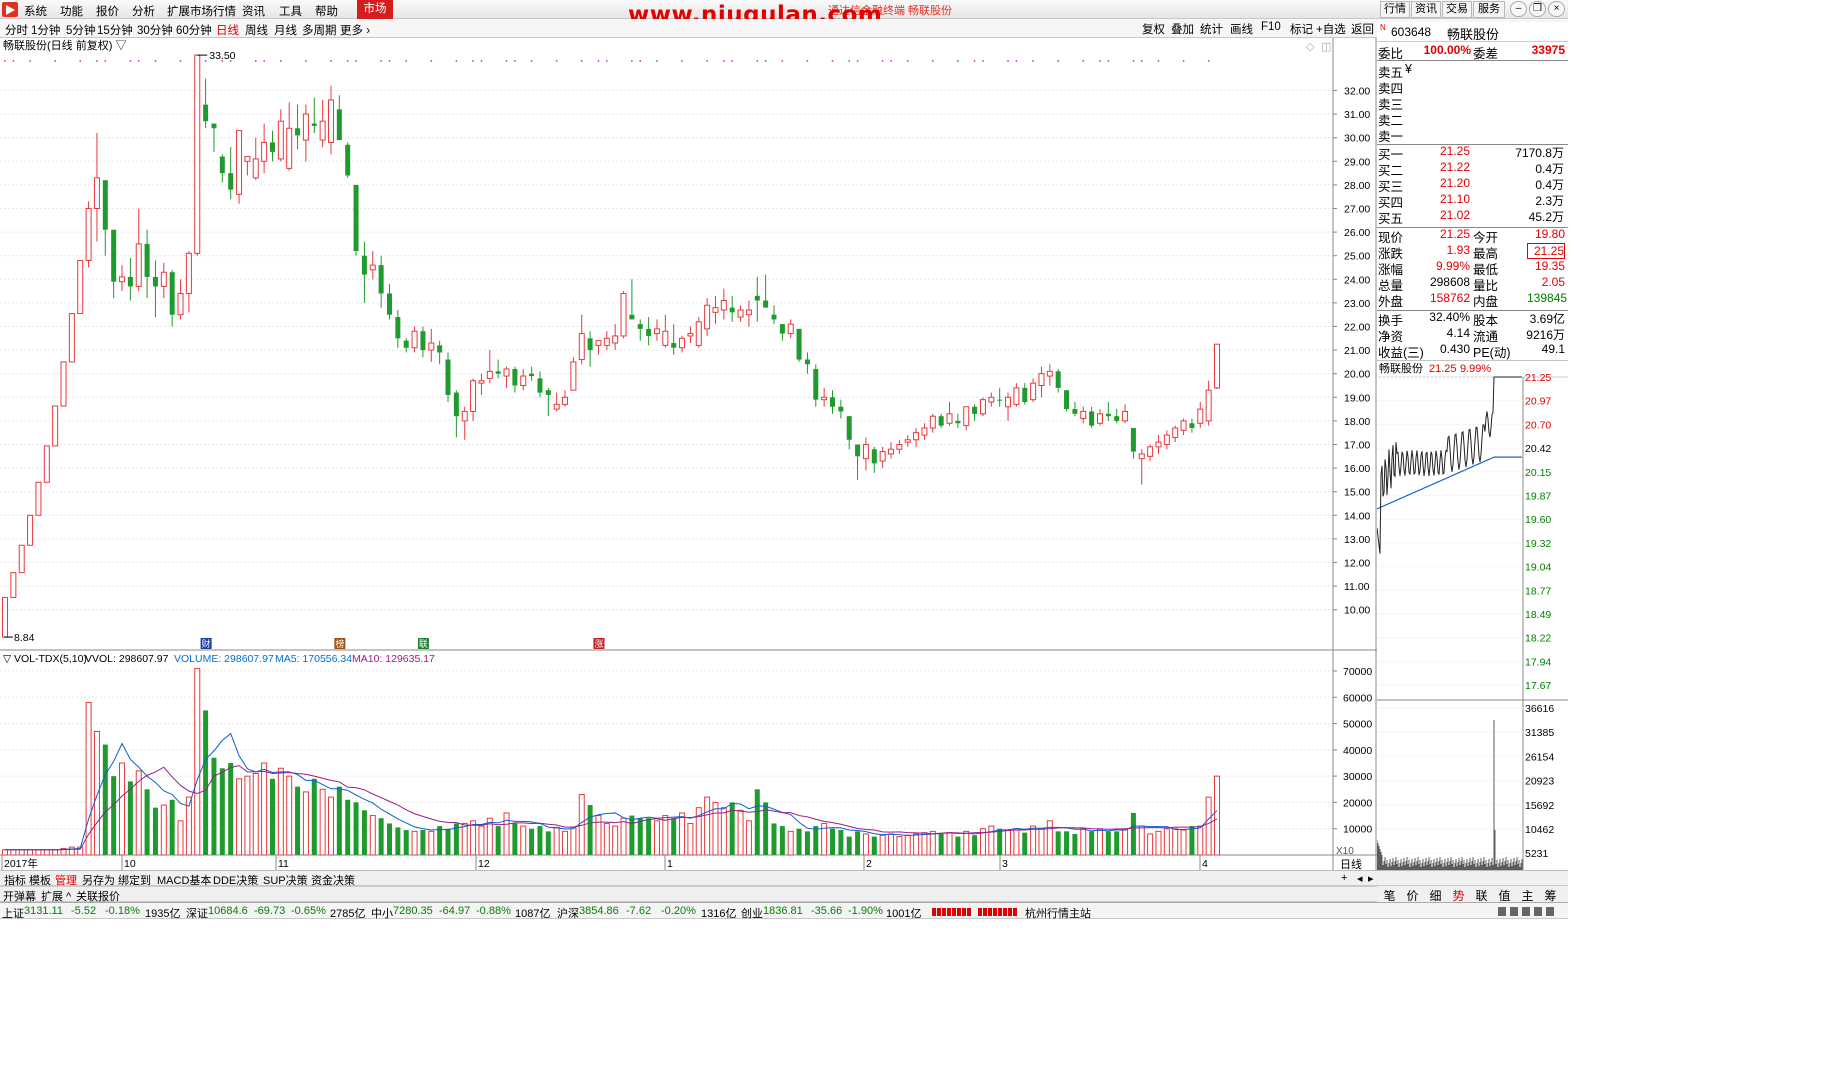 This screenshot has width=1843, height=1080. I want to click on top-news-button: 资讯, so click(1426, 9).